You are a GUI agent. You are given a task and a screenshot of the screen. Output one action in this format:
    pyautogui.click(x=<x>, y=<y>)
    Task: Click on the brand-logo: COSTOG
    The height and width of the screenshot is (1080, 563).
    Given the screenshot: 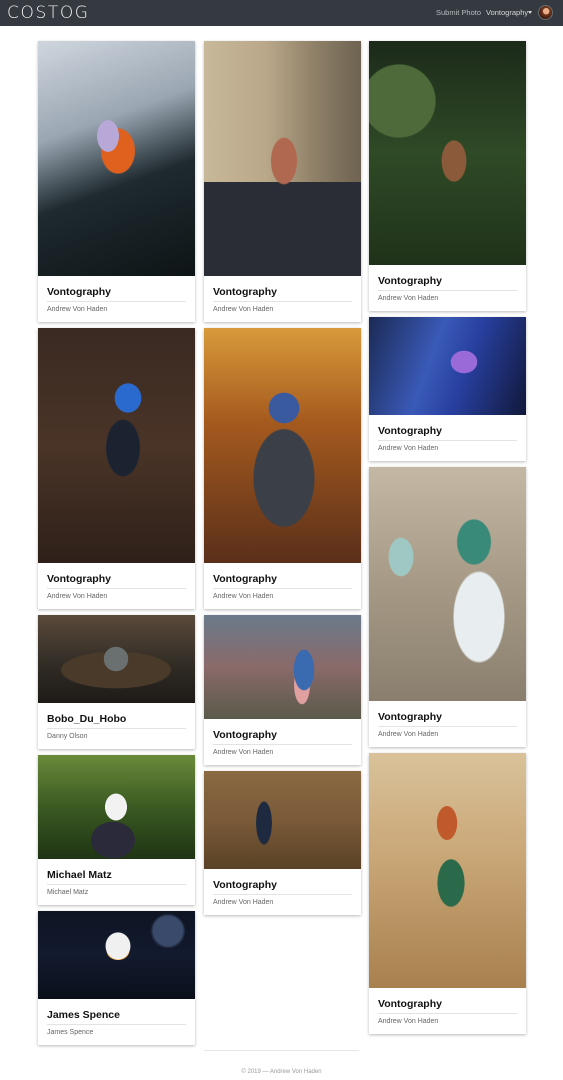 What is the action you would take?
    pyautogui.click(x=48, y=13)
    